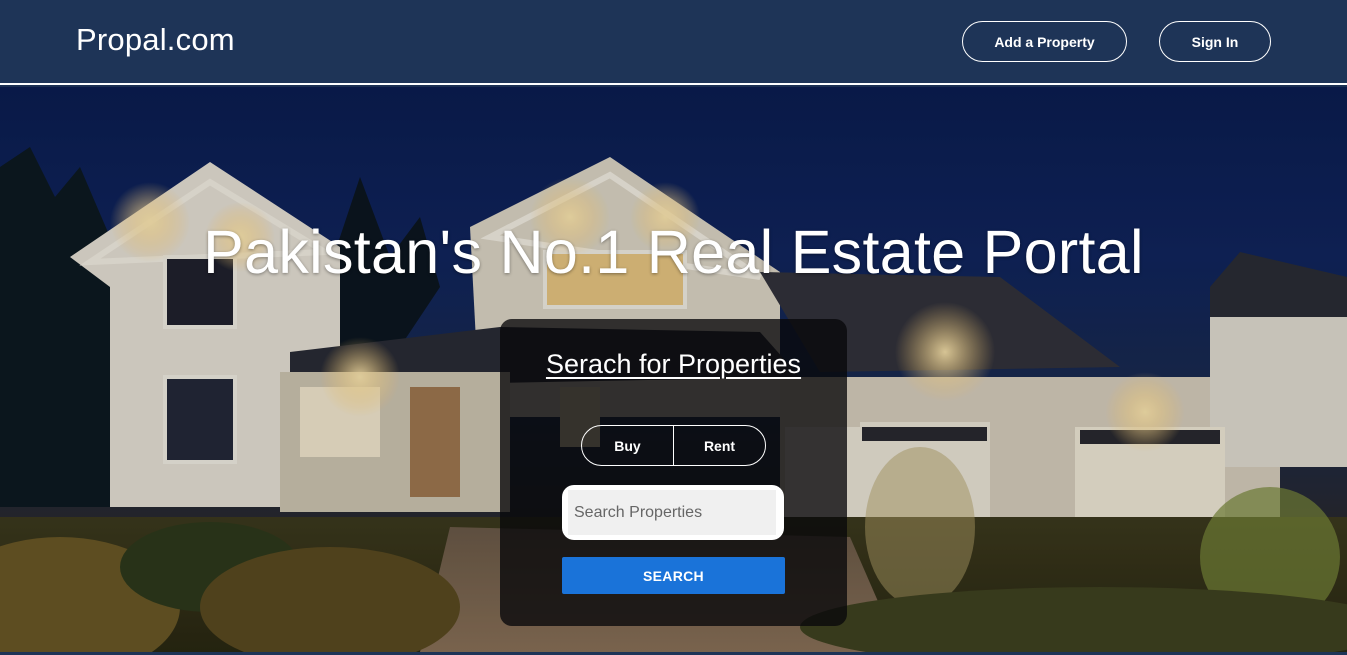  I want to click on search-panel-title: Serach for Properties, so click(673, 364).